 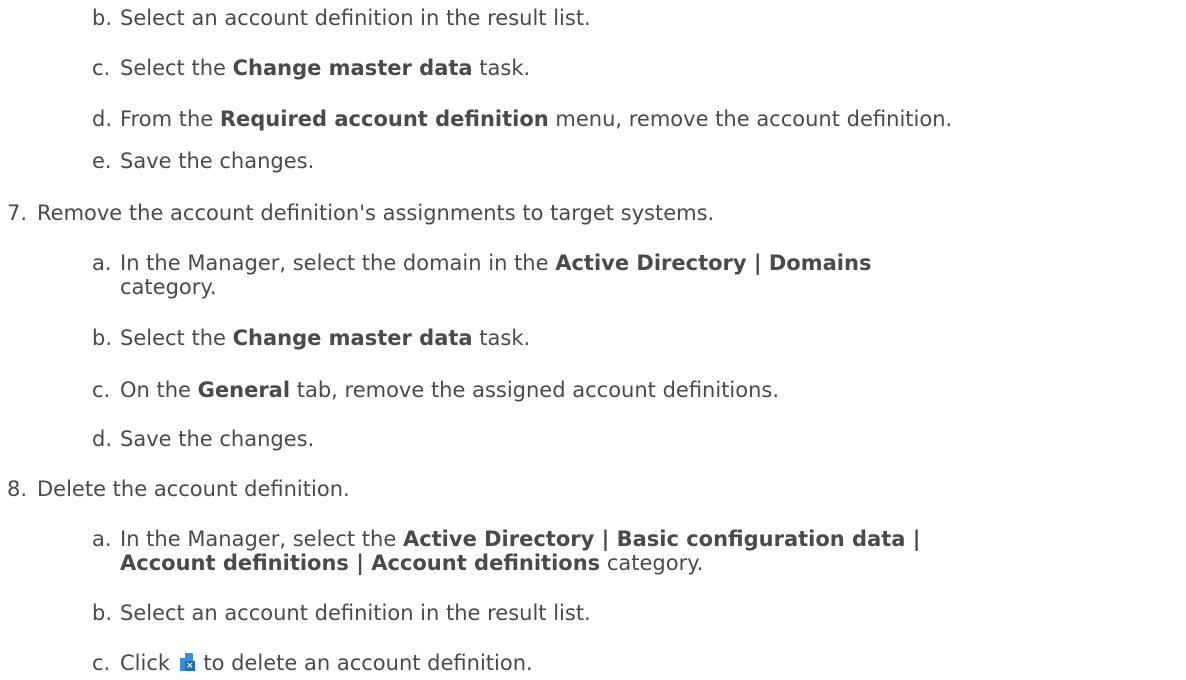 What do you see at coordinates (326, 663) in the screenshot?
I see `substep-text: Click × to delete an account definition.` at bounding box center [326, 663].